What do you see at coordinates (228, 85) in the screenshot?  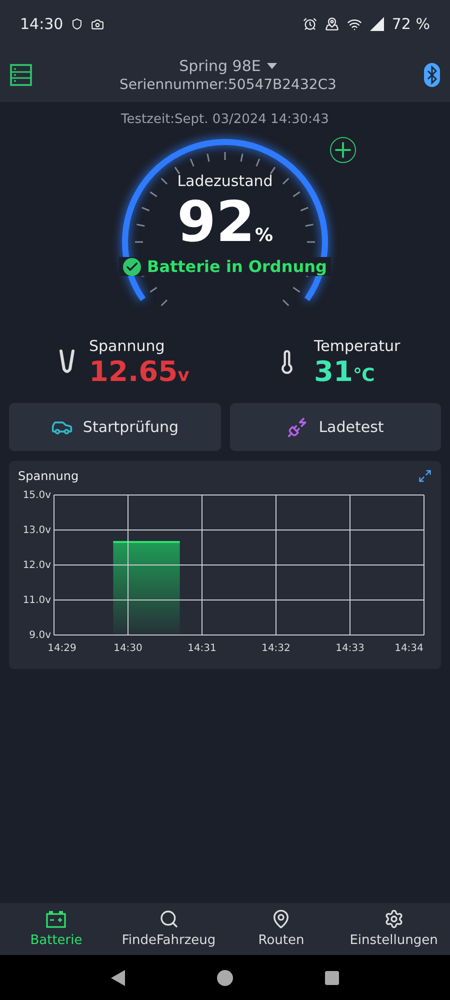 I see `serial-number: Seriennummer:50547B2432C3` at bounding box center [228, 85].